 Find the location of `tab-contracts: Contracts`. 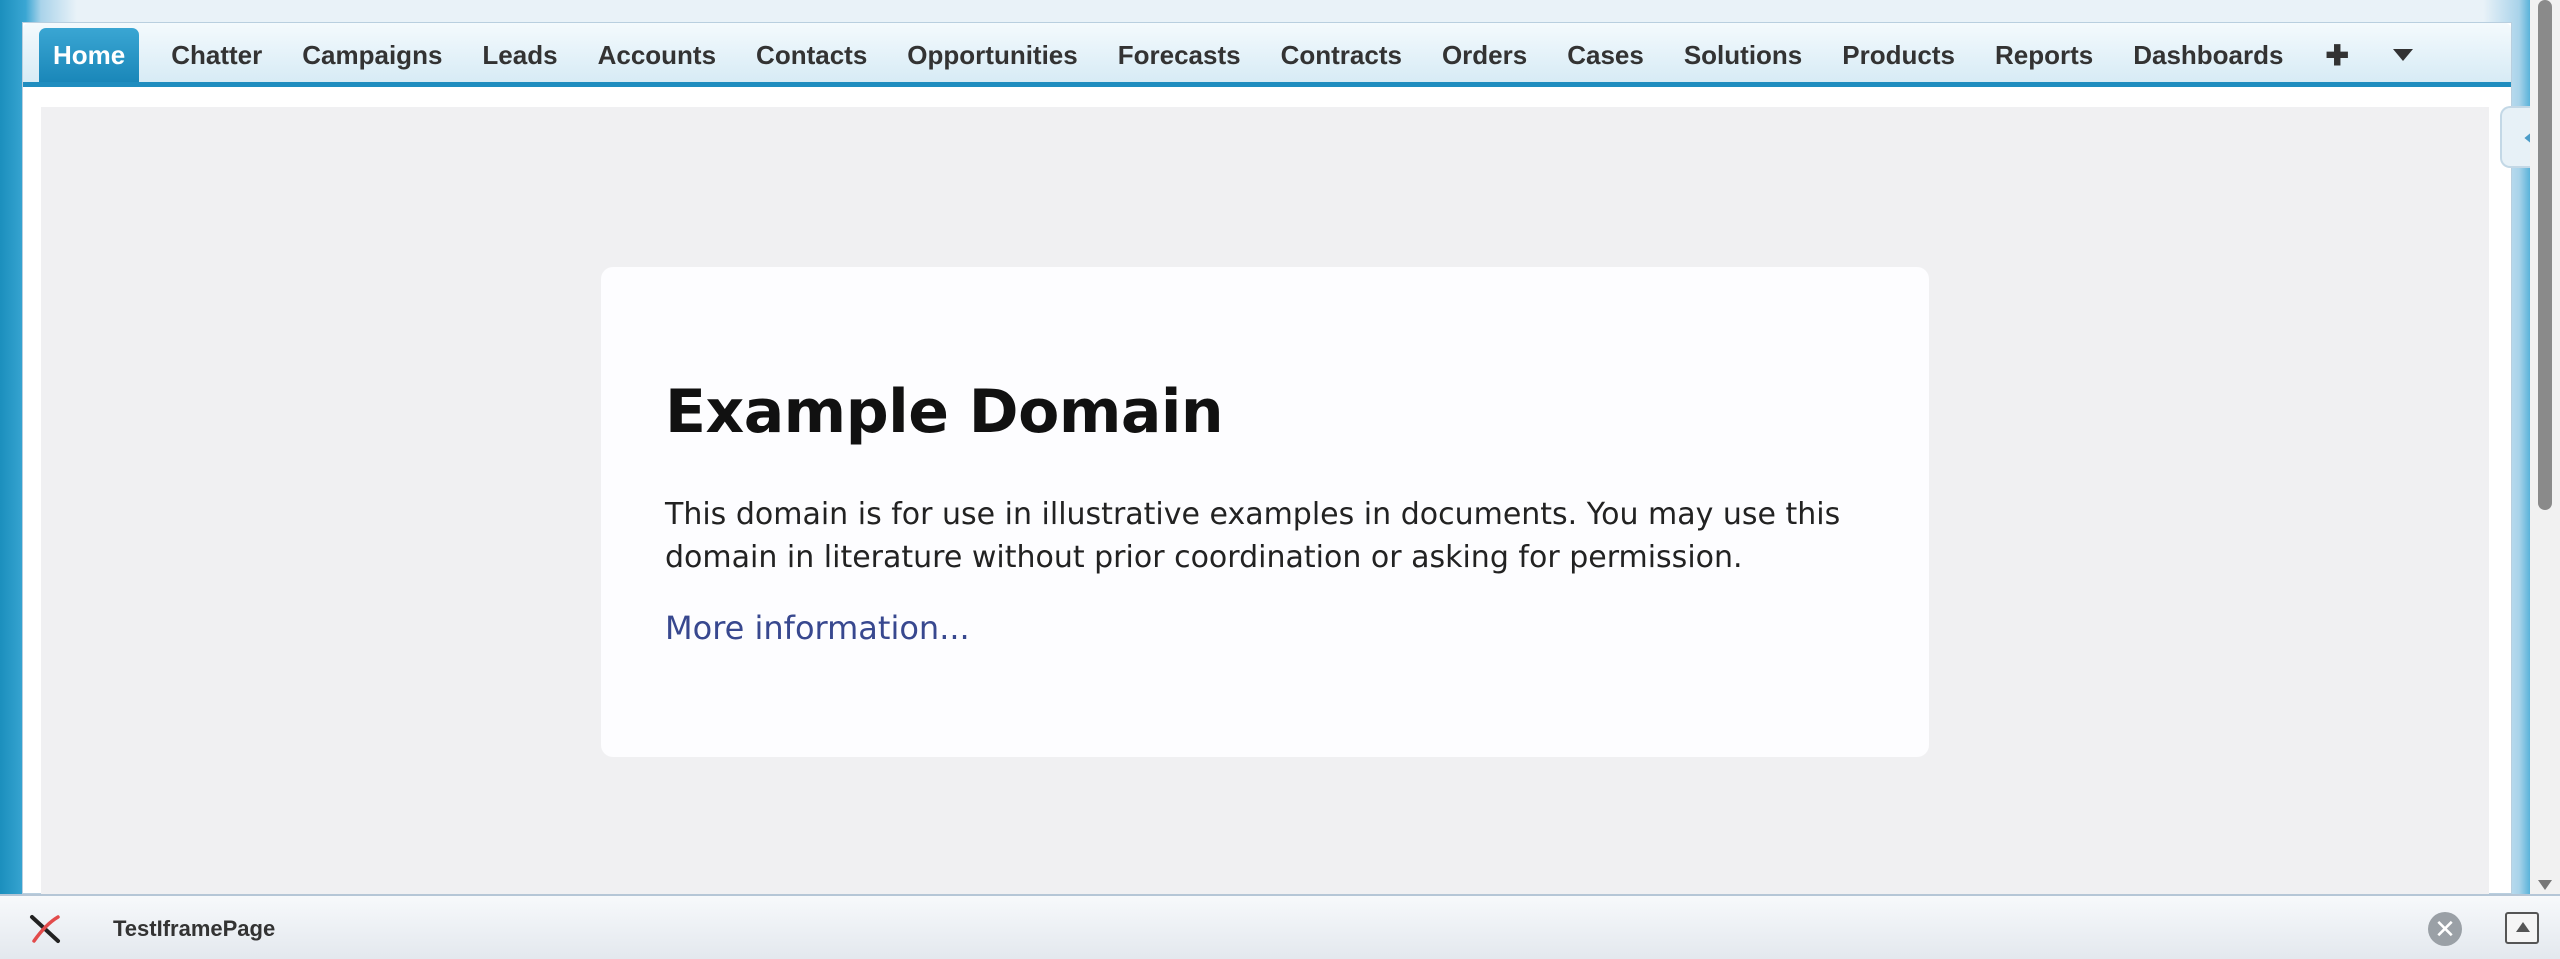

tab-contracts: Contracts is located at coordinates (1341, 55).